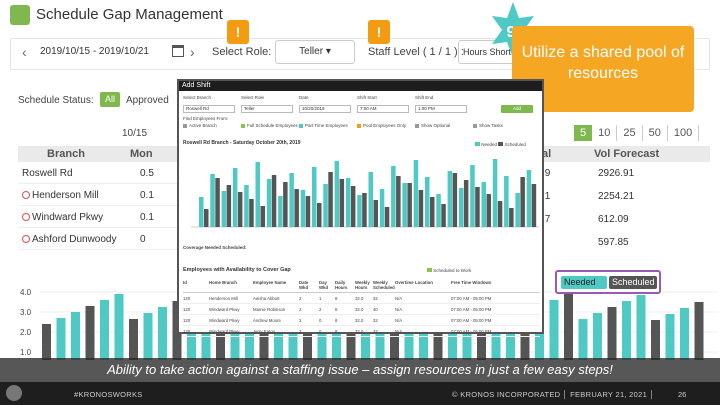 This screenshot has width=720, height=405. Describe the element at coordinates (616, 196) in the screenshot. I see `vol-forecast-value: 2254.21` at that location.